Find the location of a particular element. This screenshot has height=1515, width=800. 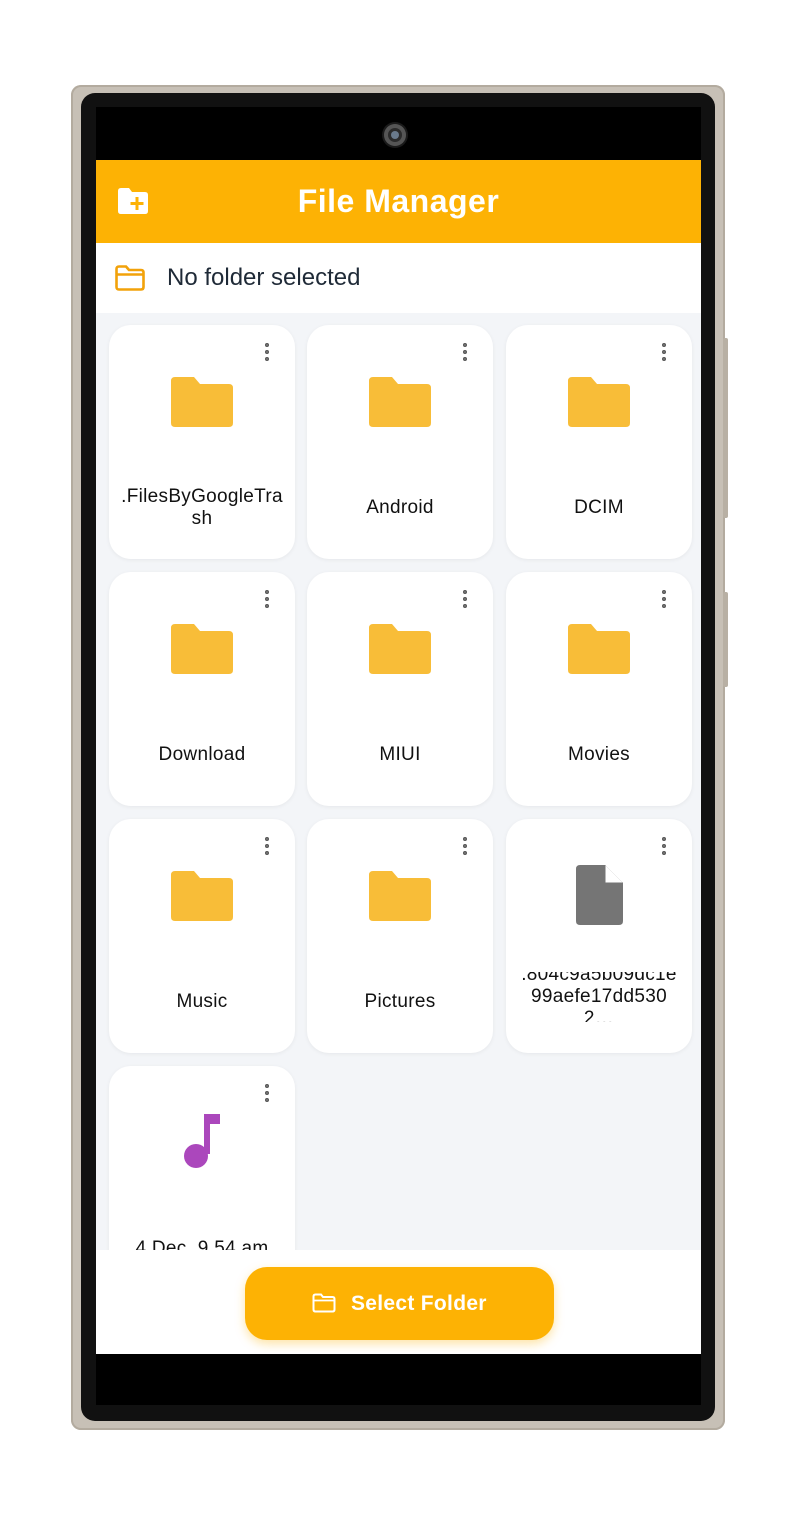

bottom-action-bar: Select Folder is located at coordinates (398, 1302).